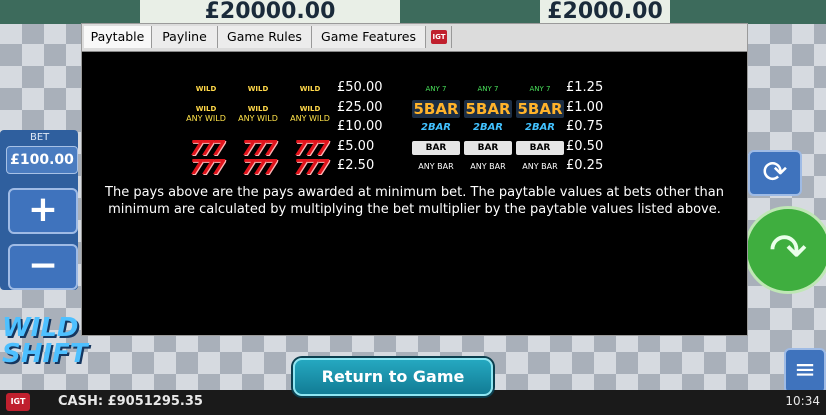  Describe the element at coordinates (356, 146) in the screenshot. I see `payout-amount: £5.00` at that location.